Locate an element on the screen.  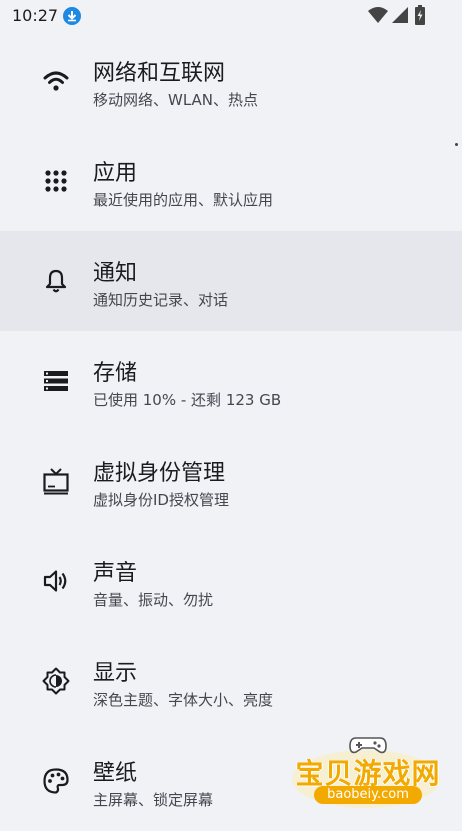
settings-item-subtitle: 通知历史记录、对话 is located at coordinates (161, 300).